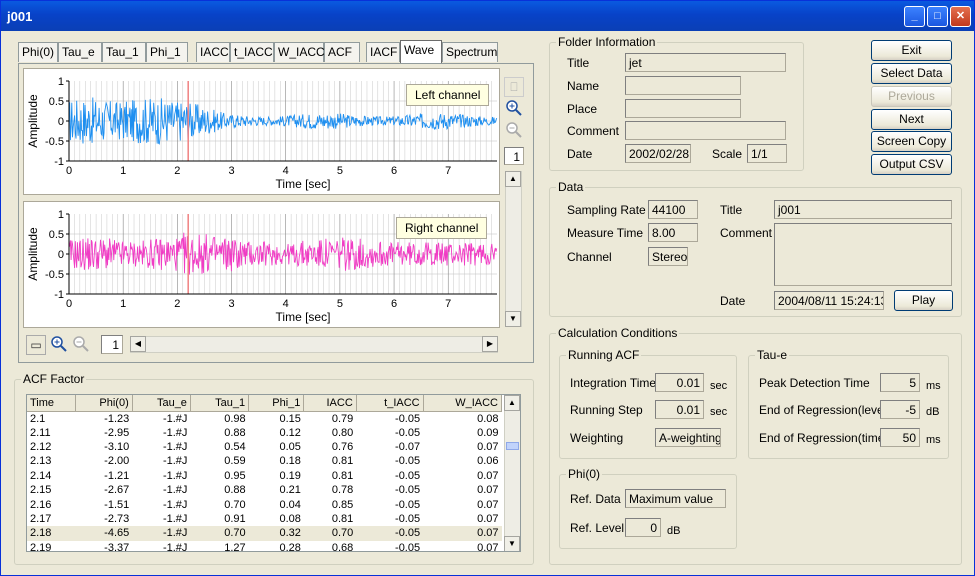  What do you see at coordinates (33, 121) in the screenshot?
I see `y-axis-label: Amplitude` at bounding box center [33, 121].